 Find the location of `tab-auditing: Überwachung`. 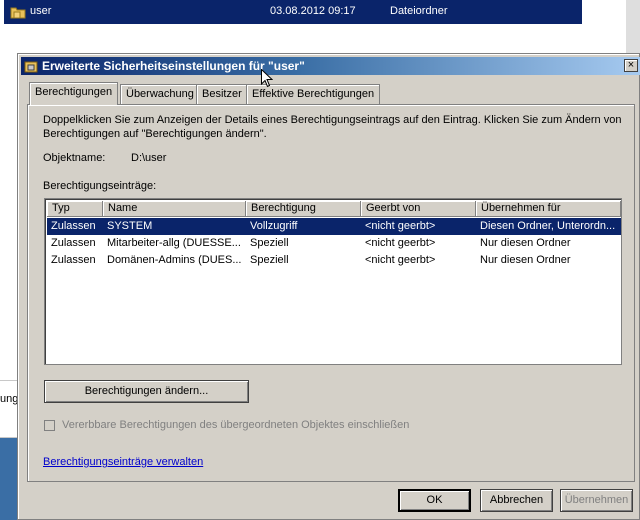

tab-auditing: Überwachung is located at coordinates (160, 94).